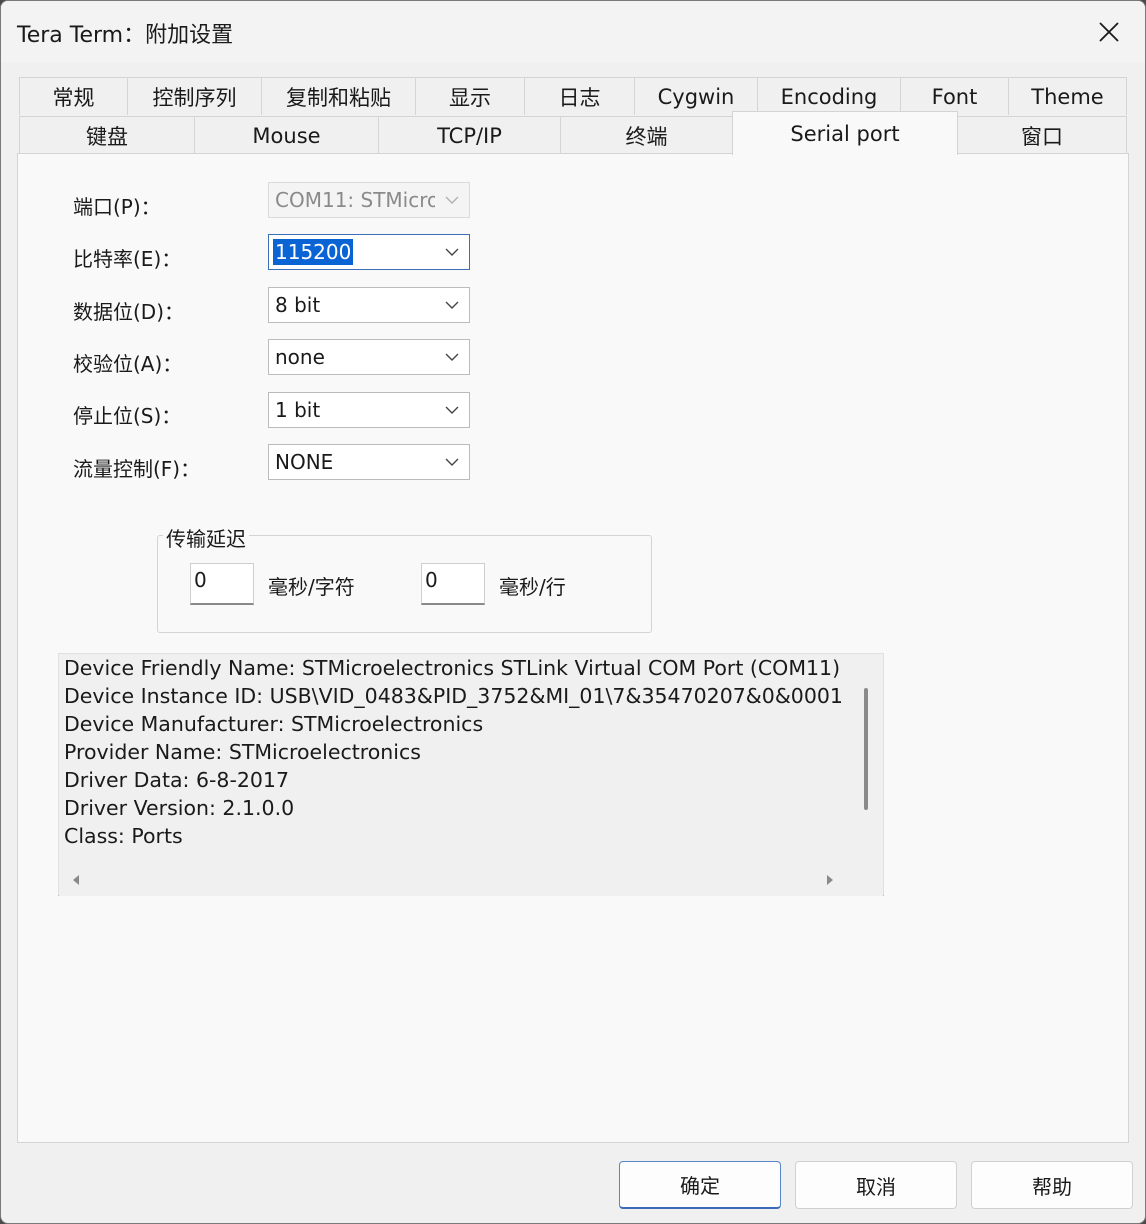 This screenshot has height=1224, width=1146. I want to click on info-line: Device Manufacturer: STMicroelectronics, so click(274, 724).